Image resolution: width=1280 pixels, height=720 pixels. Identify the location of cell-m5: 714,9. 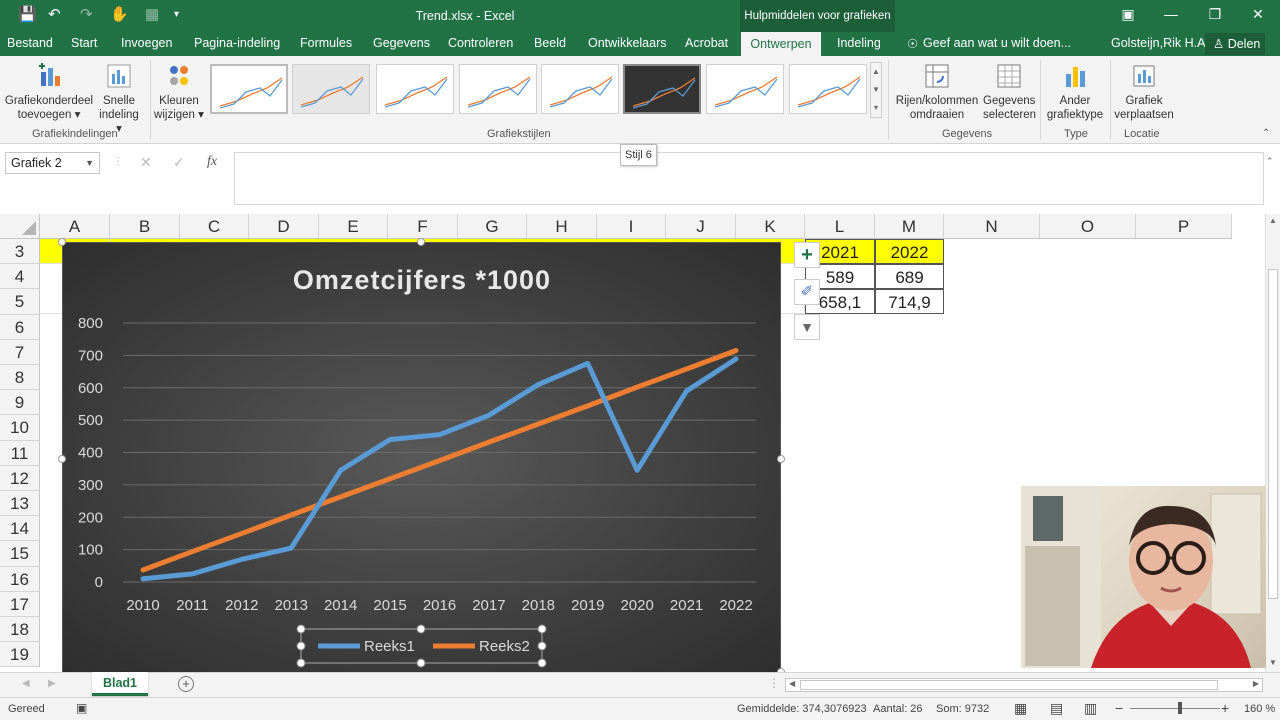
(909, 302).